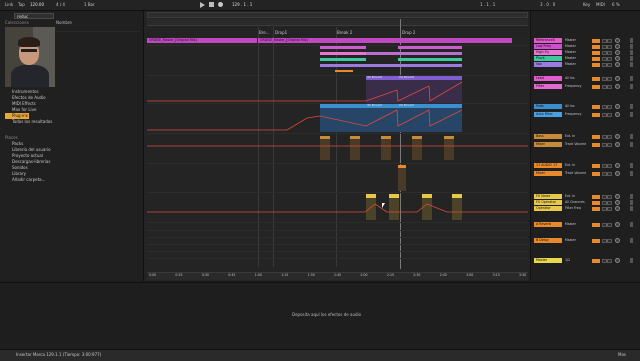  What do you see at coordinates (548, 202) in the screenshot?
I see `mixer-track-name: FX Operator` at bounding box center [548, 202].